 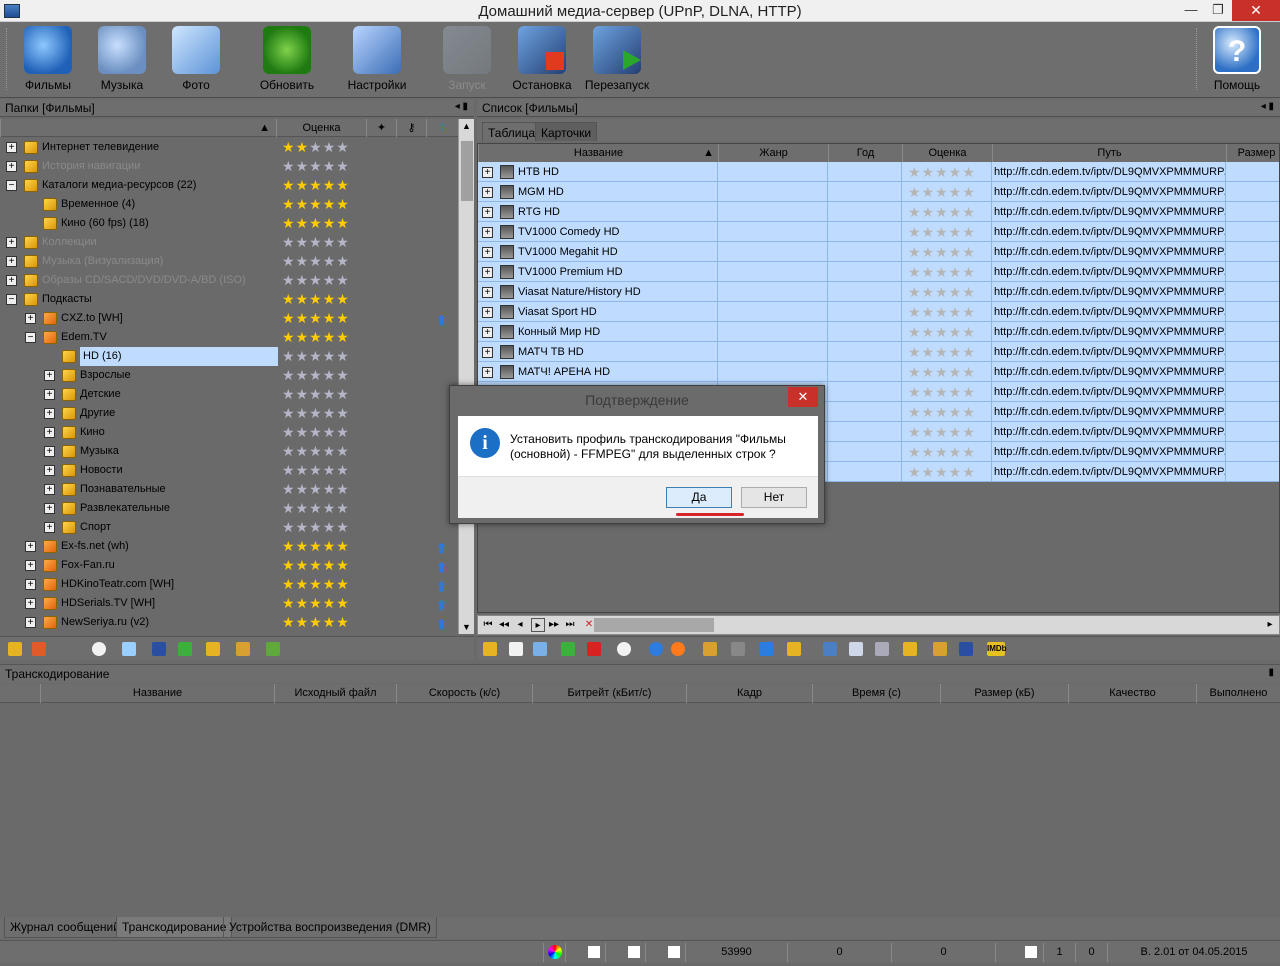 What do you see at coordinates (766, 649) in the screenshot?
I see `upload-icon` at bounding box center [766, 649].